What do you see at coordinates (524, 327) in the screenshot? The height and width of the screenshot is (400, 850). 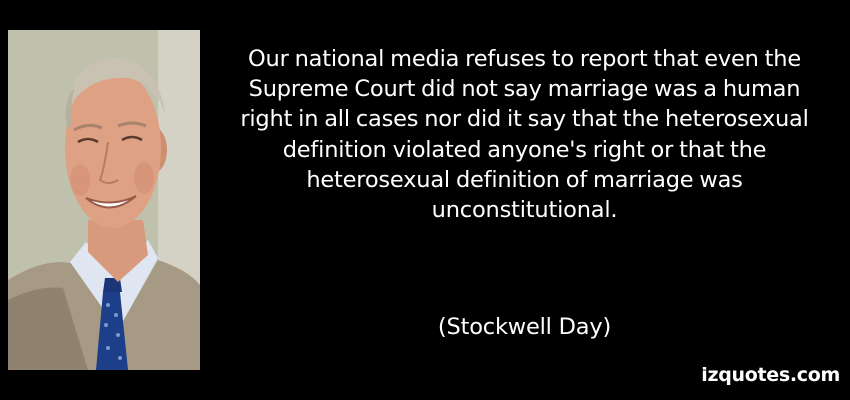 I see `quote-author: (Stockwell Day)` at bounding box center [524, 327].